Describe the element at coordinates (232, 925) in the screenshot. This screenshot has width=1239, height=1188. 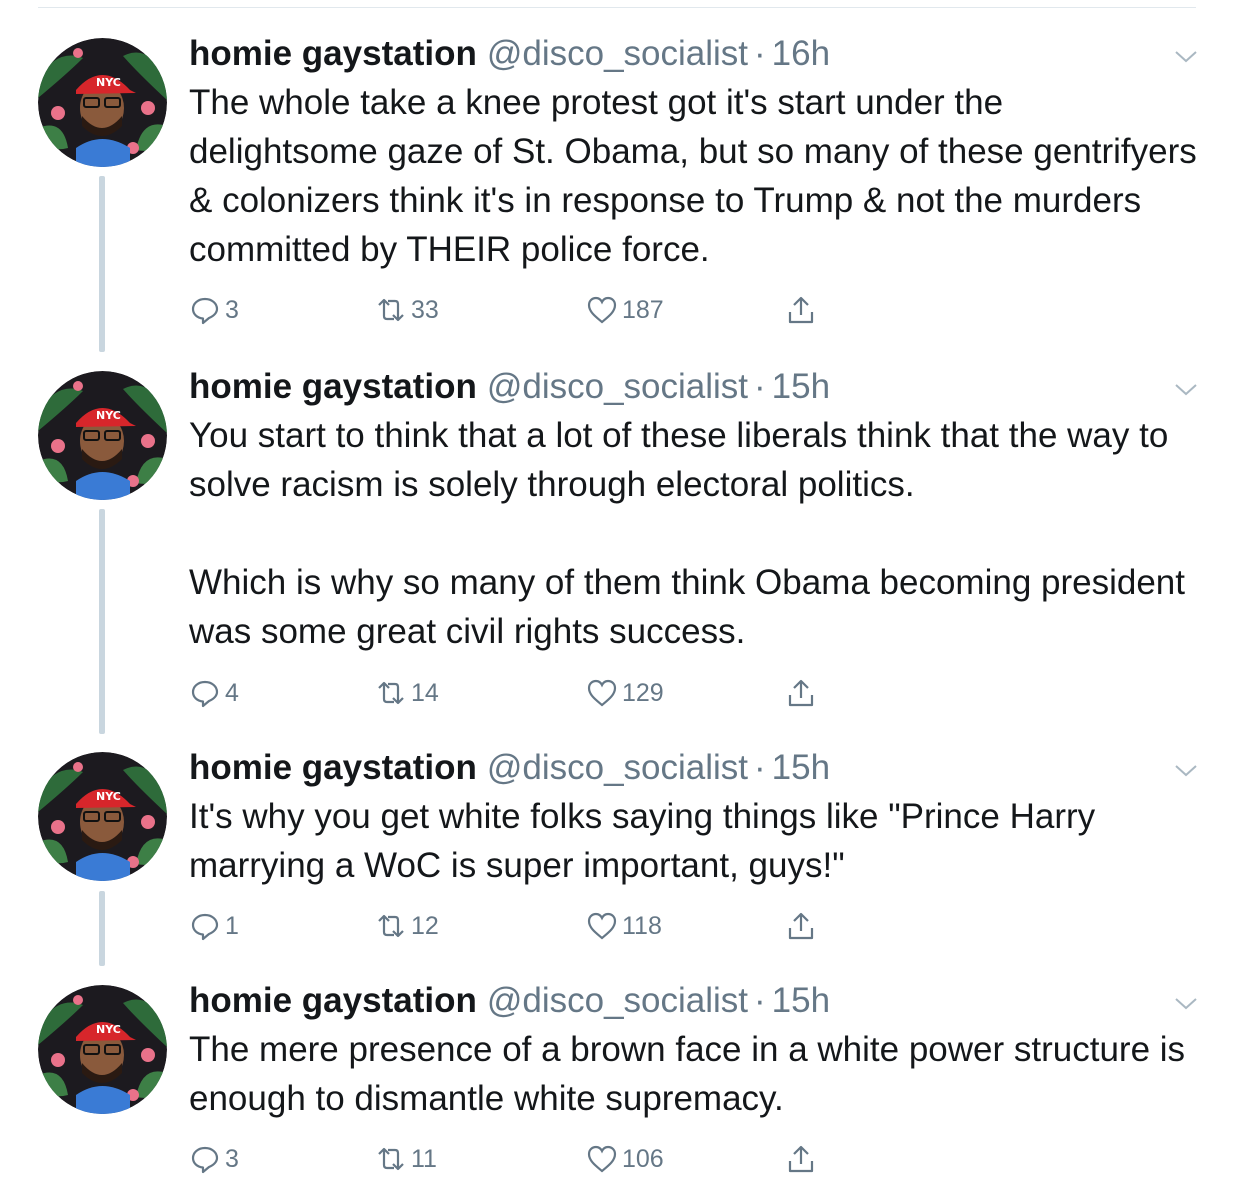
I see `reply-count: 1` at that location.